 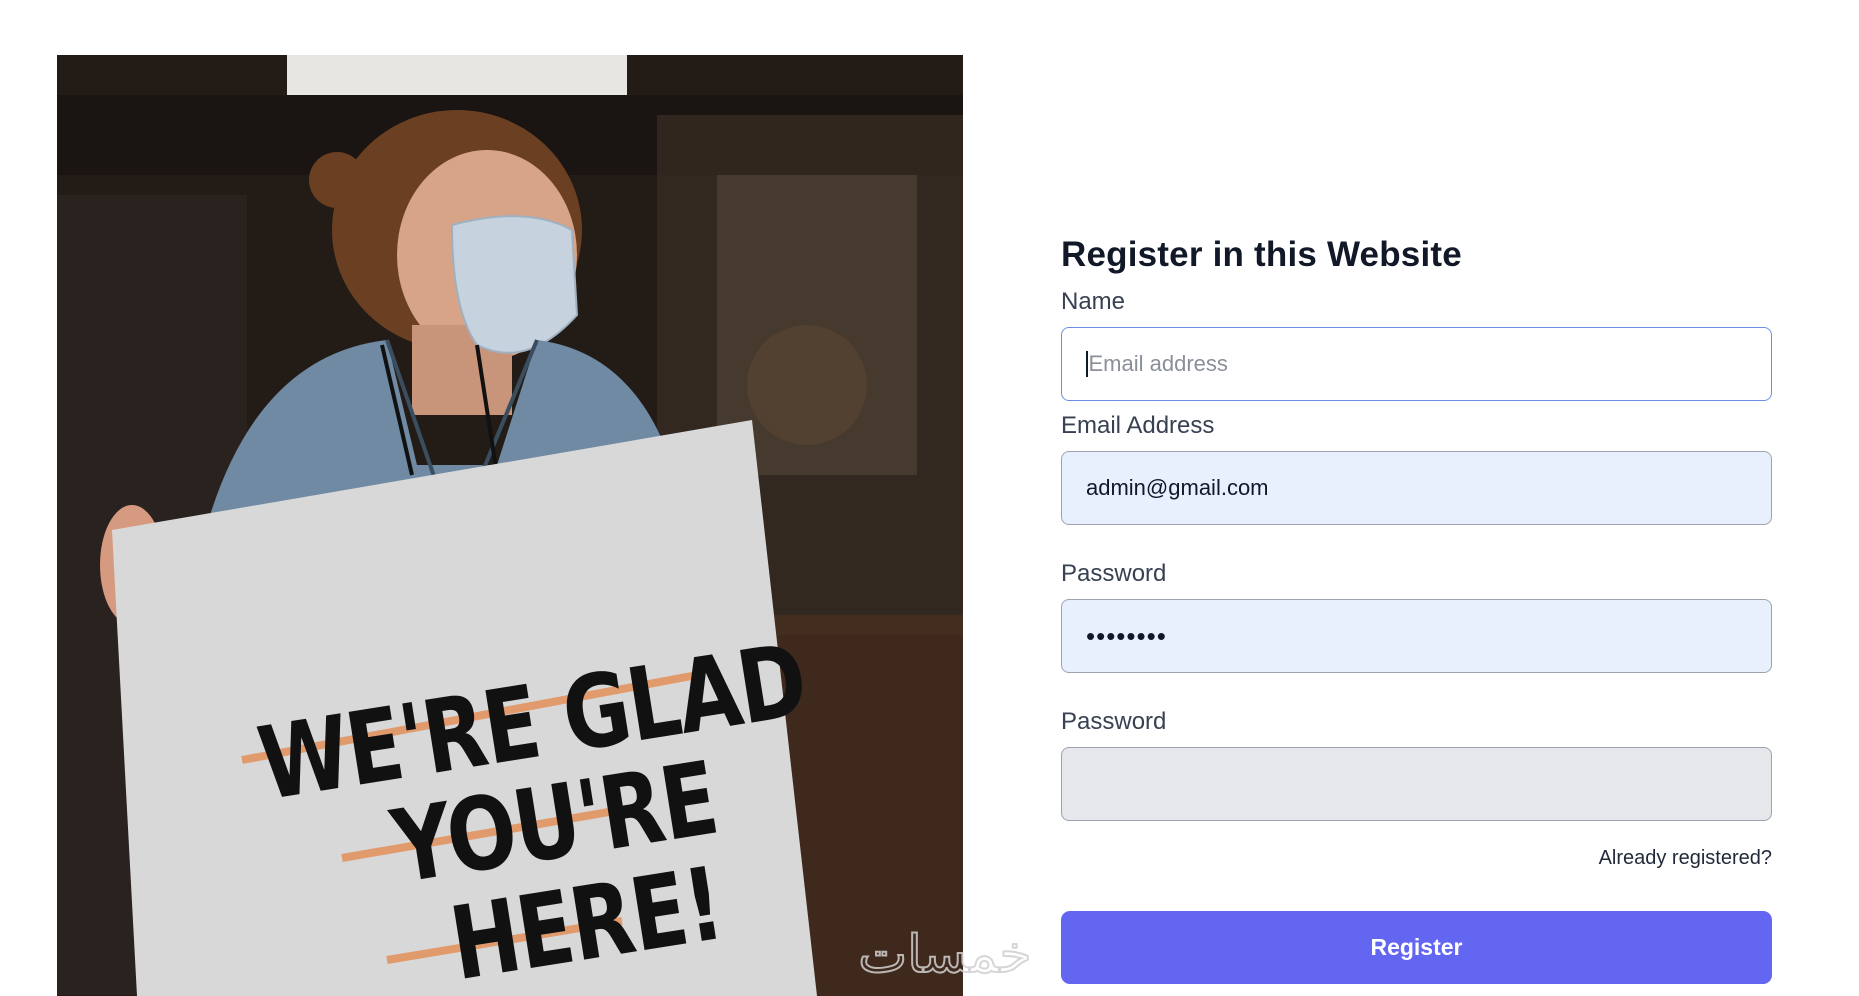 What do you see at coordinates (1158, 363) in the screenshot?
I see `name-input-placeholder: Email address` at bounding box center [1158, 363].